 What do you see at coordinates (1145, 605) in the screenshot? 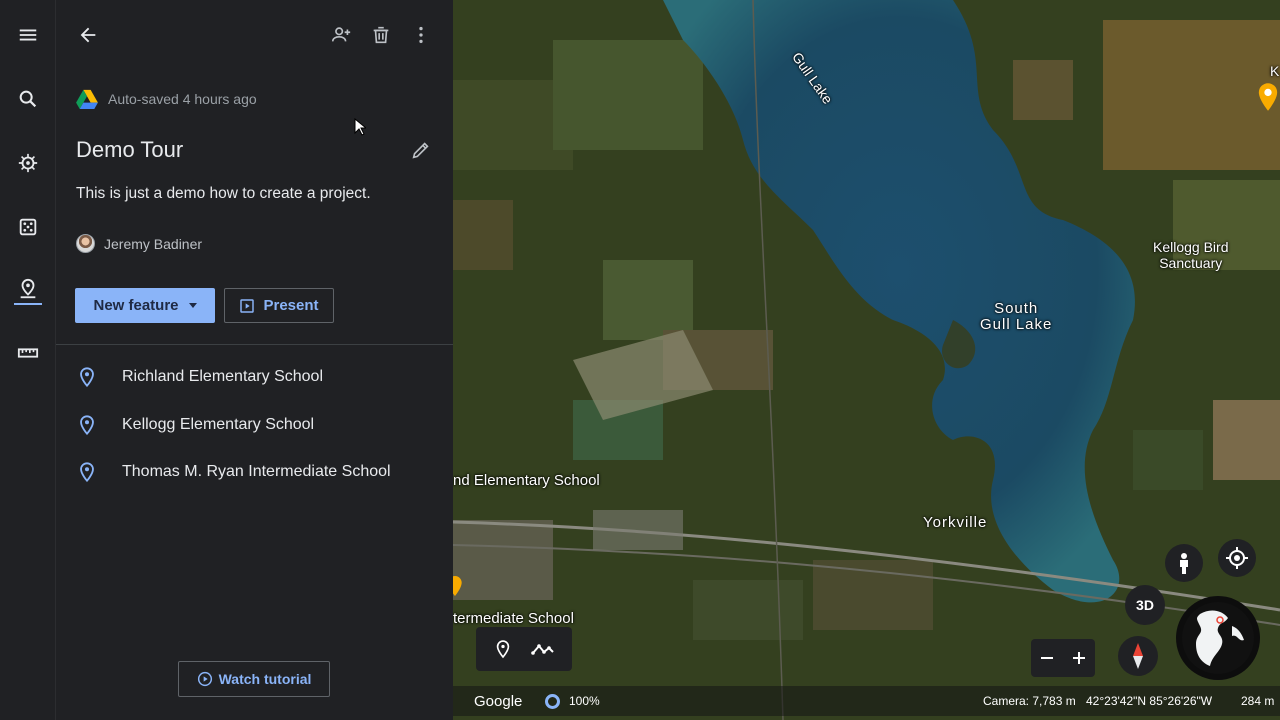
I see `3d-toggle-button: 3D` at bounding box center [1145, 605].